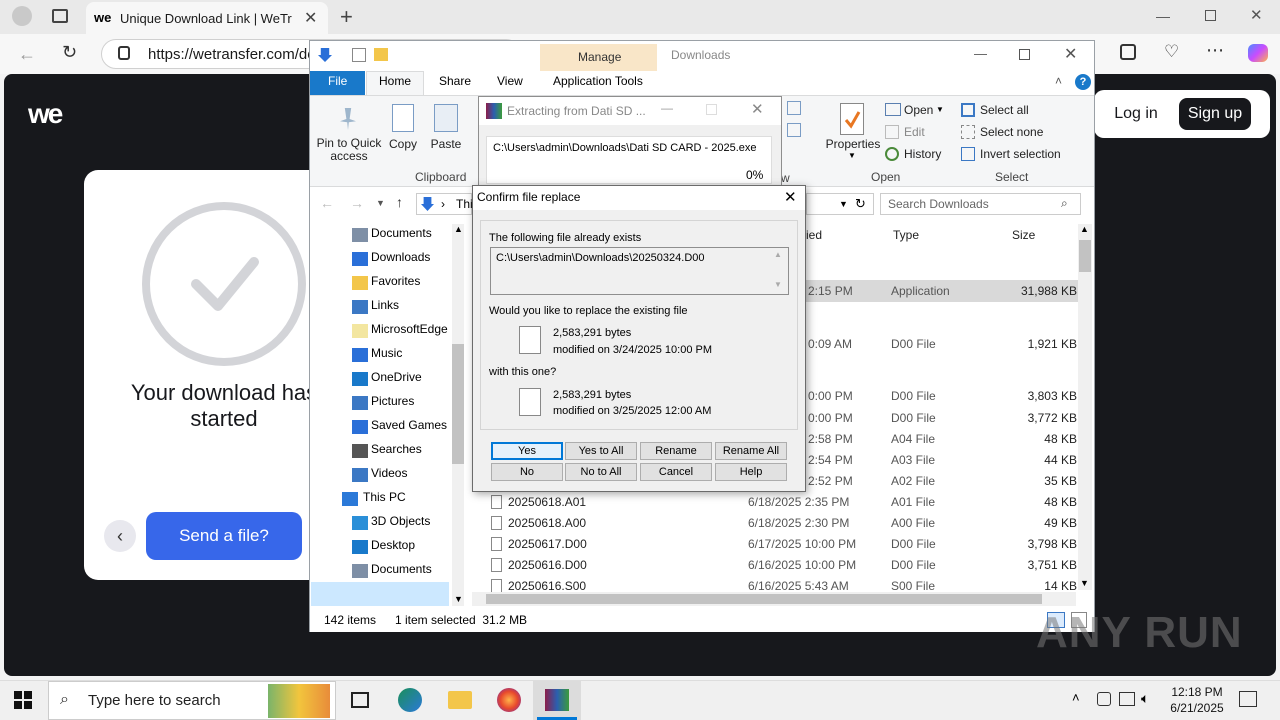  Describe the element at coordinates (860, 204) in the screenshot. I see `refresh-path-icon: ↻` at that location.